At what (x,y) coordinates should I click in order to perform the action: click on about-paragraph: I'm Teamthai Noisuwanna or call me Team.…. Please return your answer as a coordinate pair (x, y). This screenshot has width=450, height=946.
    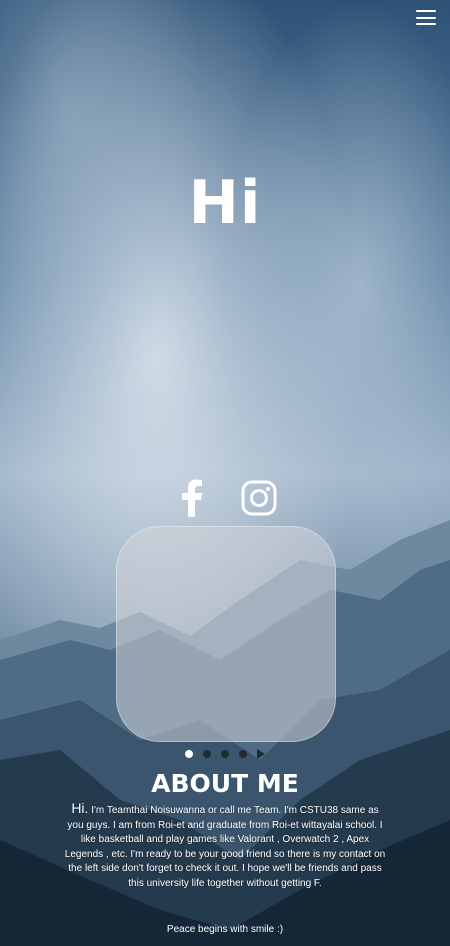
    Looking at the image, I should click on (225, 847).